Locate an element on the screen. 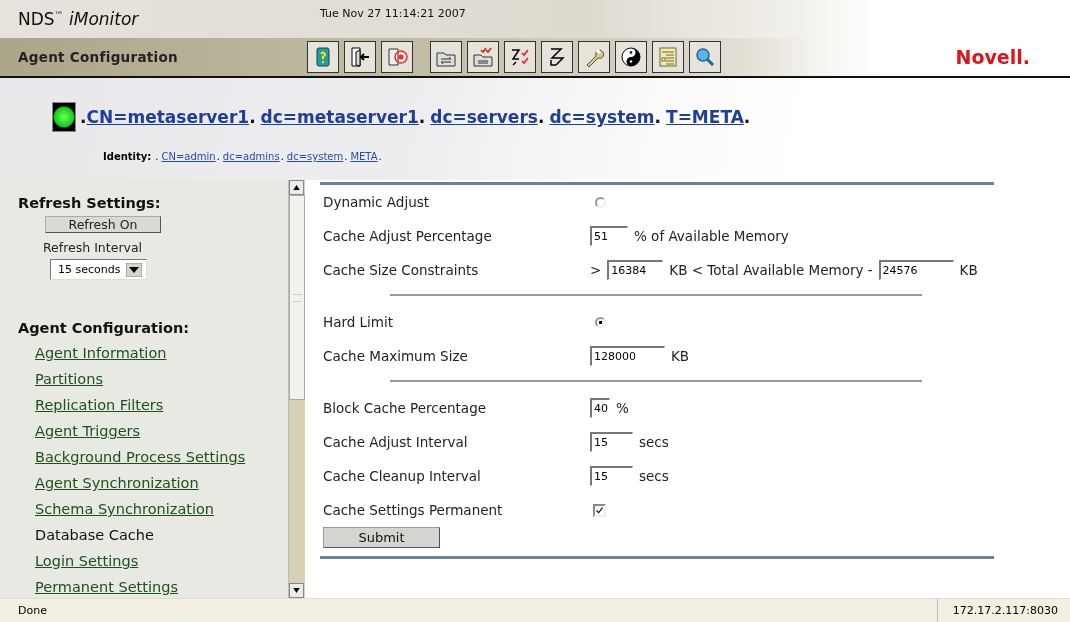  input-field: 16384 is located at coordinates (635, 270).